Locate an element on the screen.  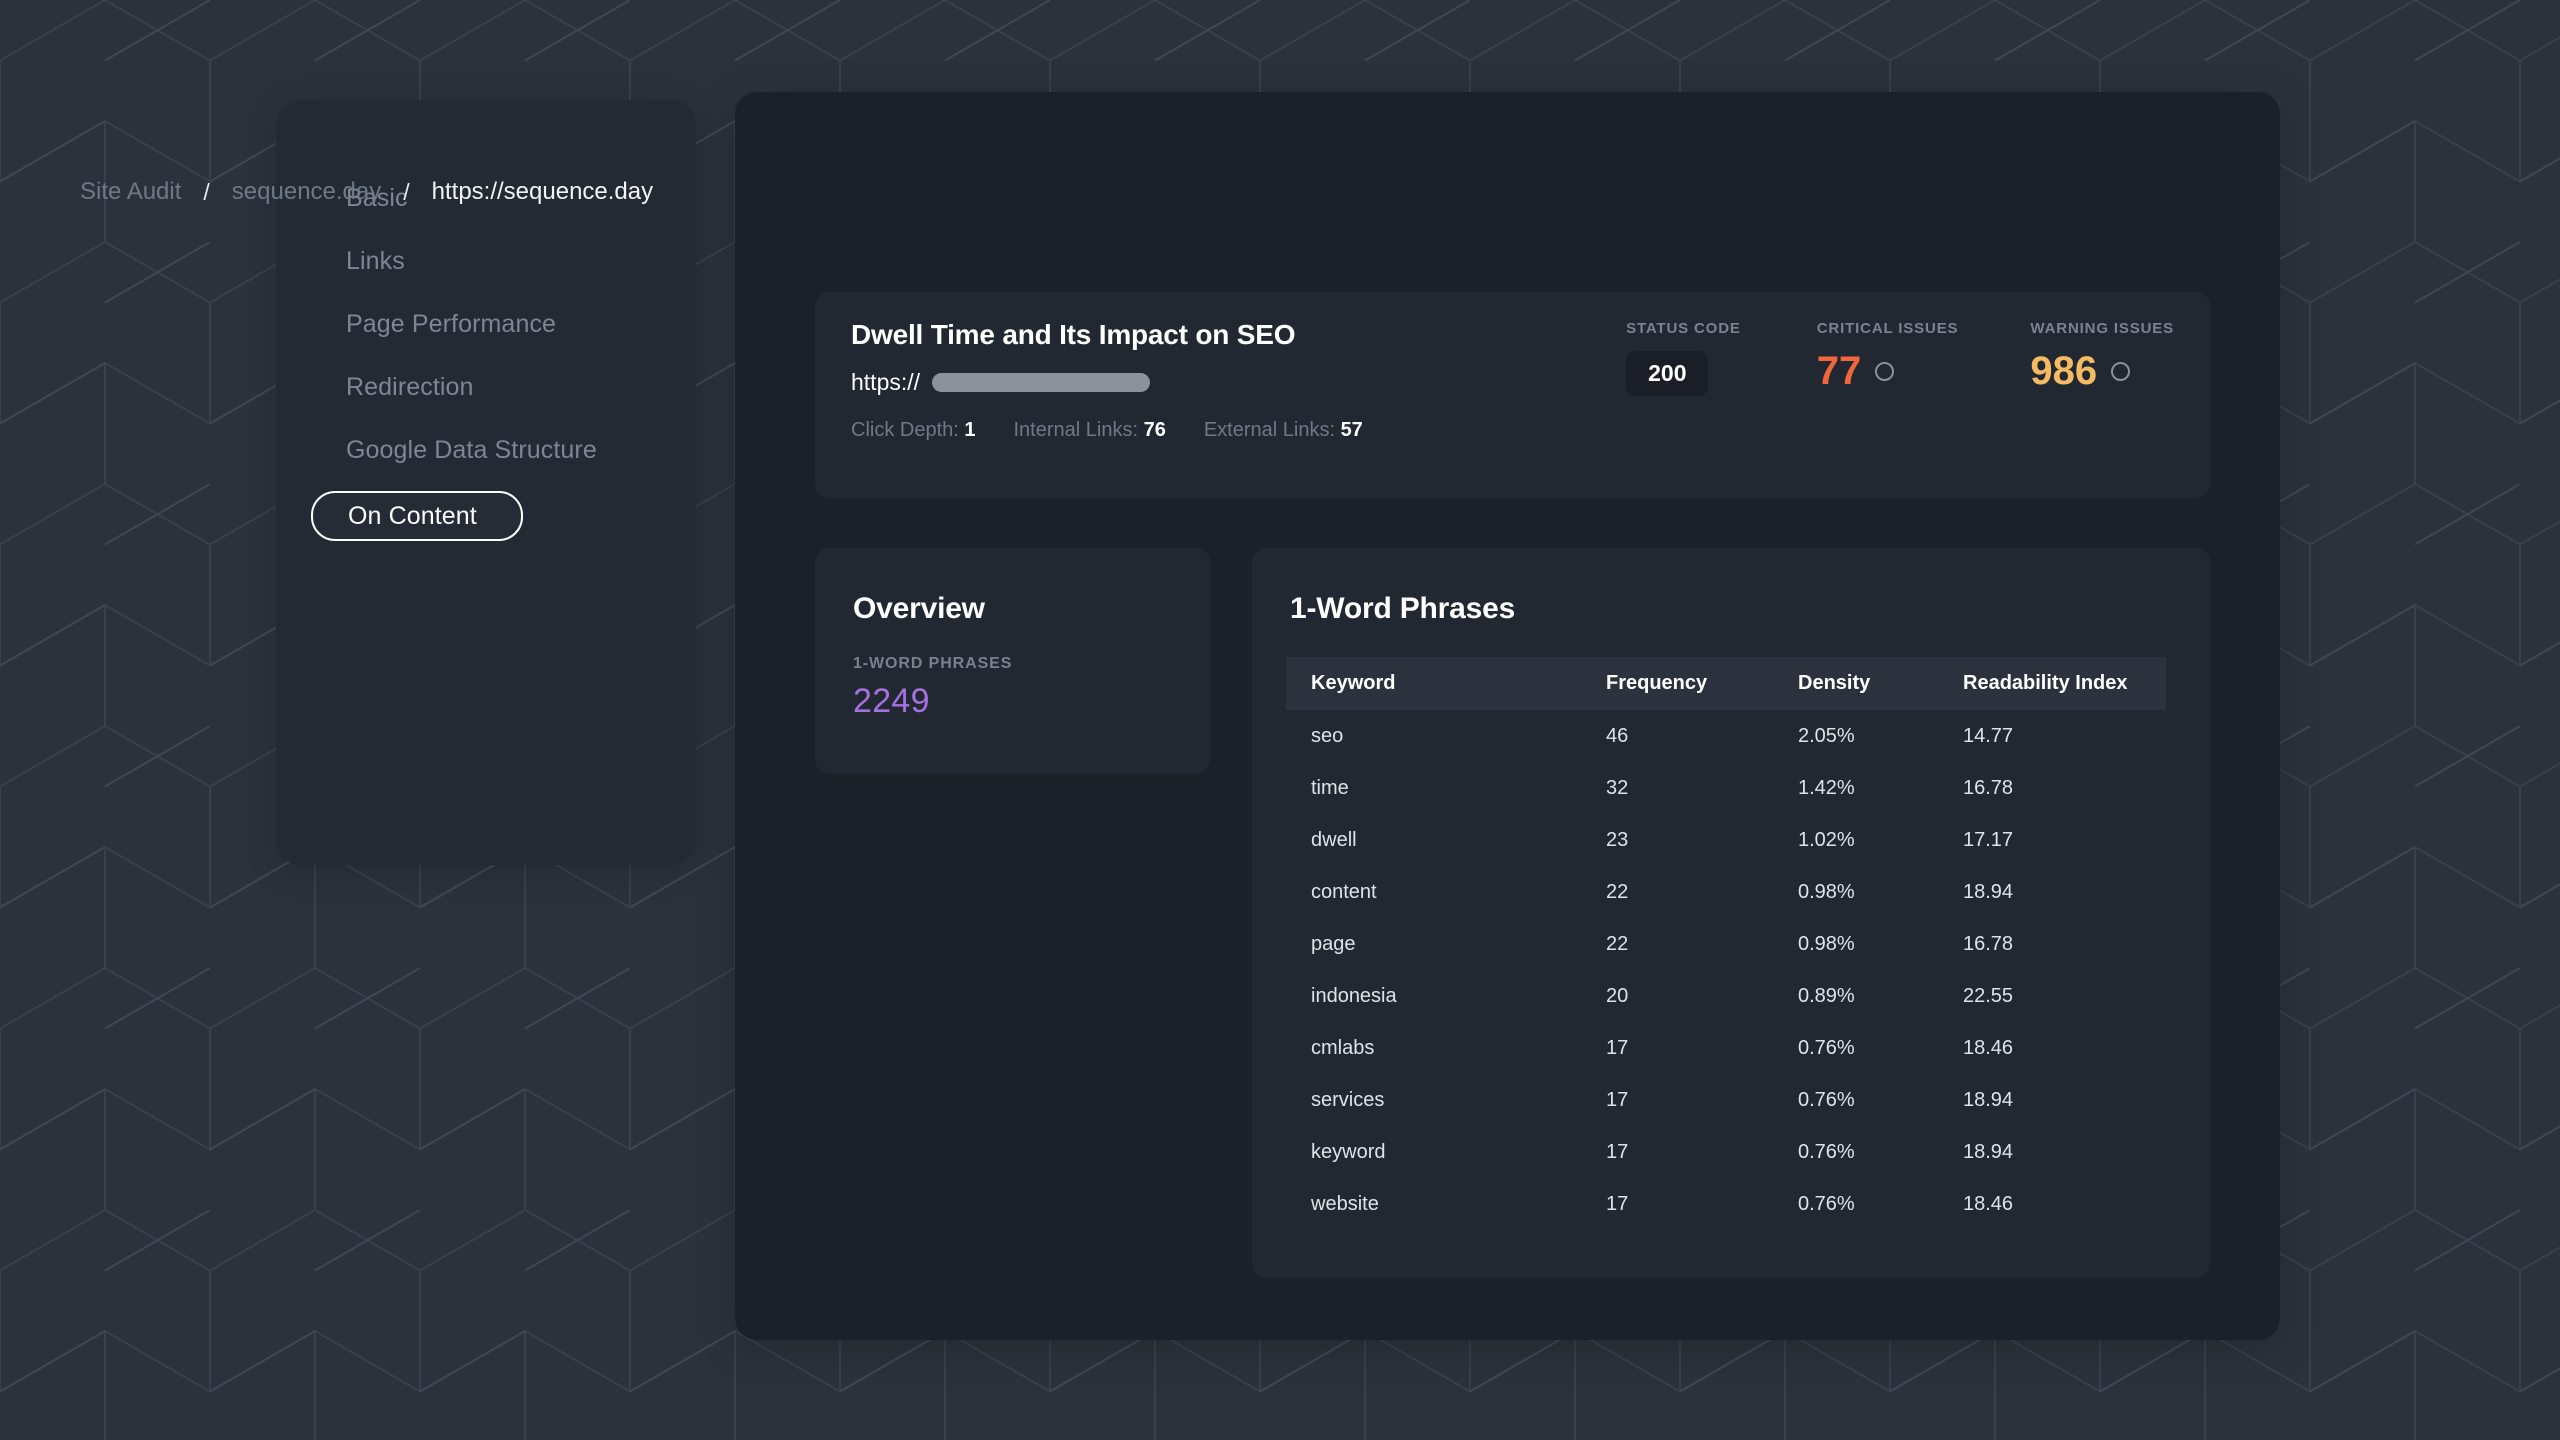
cell-keyword: cmlabs is located at coordinates (1343, 1048).